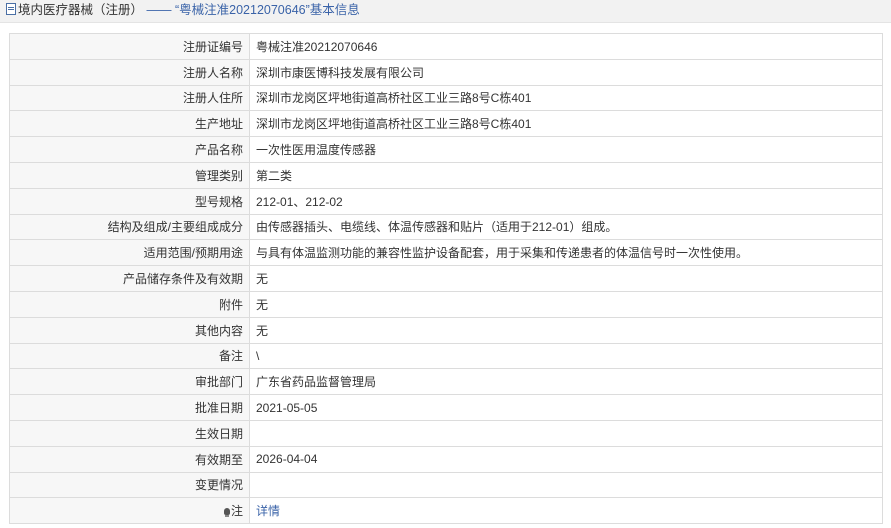 The image size is (891, 528). I want to click on table-row: 管理类别 第二类, so click(446, 175).